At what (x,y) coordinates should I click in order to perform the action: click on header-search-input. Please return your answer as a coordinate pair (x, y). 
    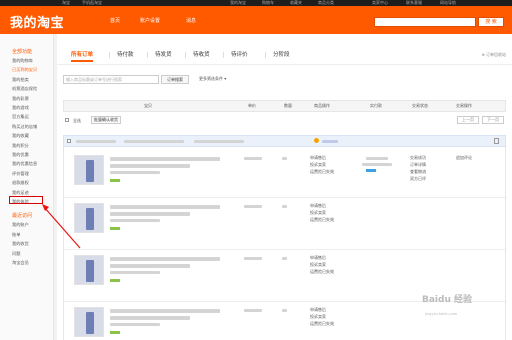
    Looking at the image, I should click on (425, 22).